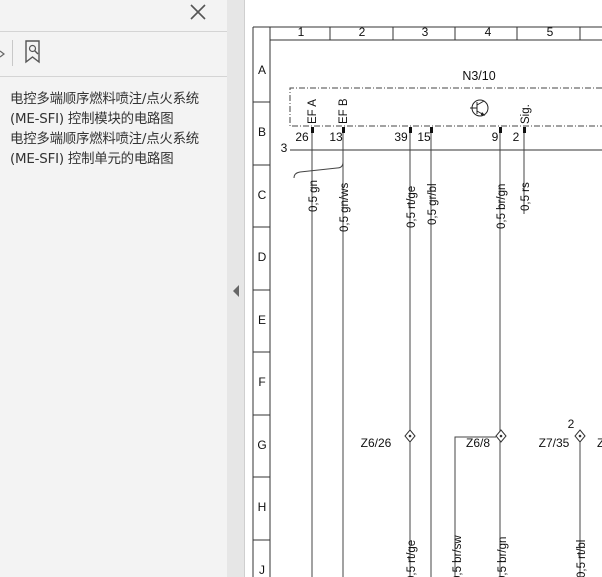 This screenshot has width=602, height=577. Describe the element at coordinates (344, 111) in the screenshot. I see `pin-function-label: EF B` at that location.